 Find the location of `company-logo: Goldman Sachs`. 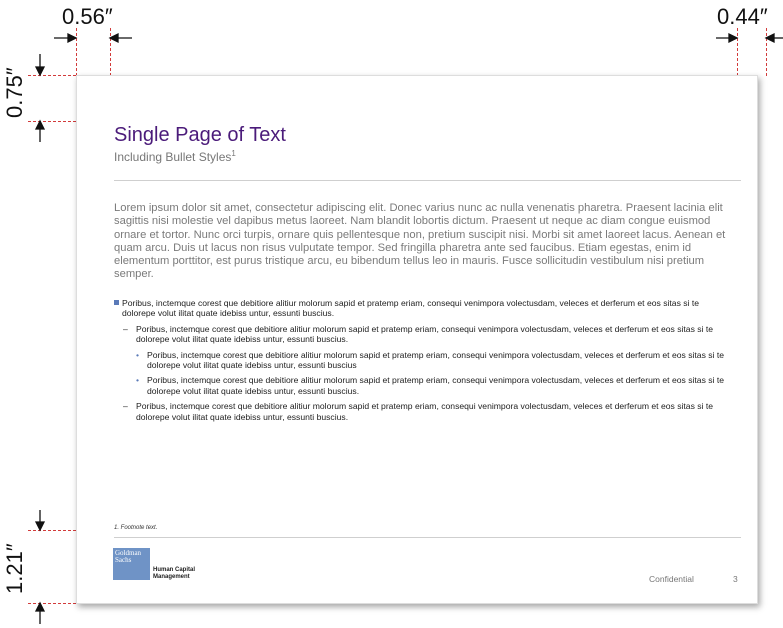

company-logo: Goldman Sachs is located at coordinates (131, 564).